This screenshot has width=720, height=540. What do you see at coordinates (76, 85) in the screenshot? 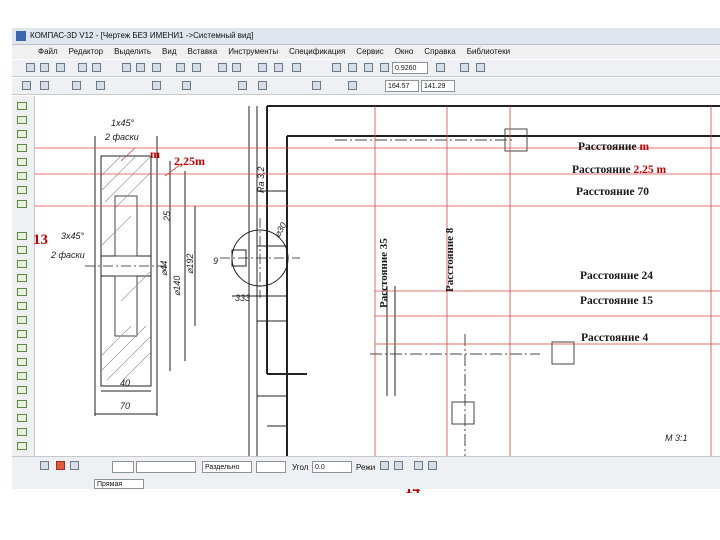
I see `grid-icon` at bounding box center [76, 85].